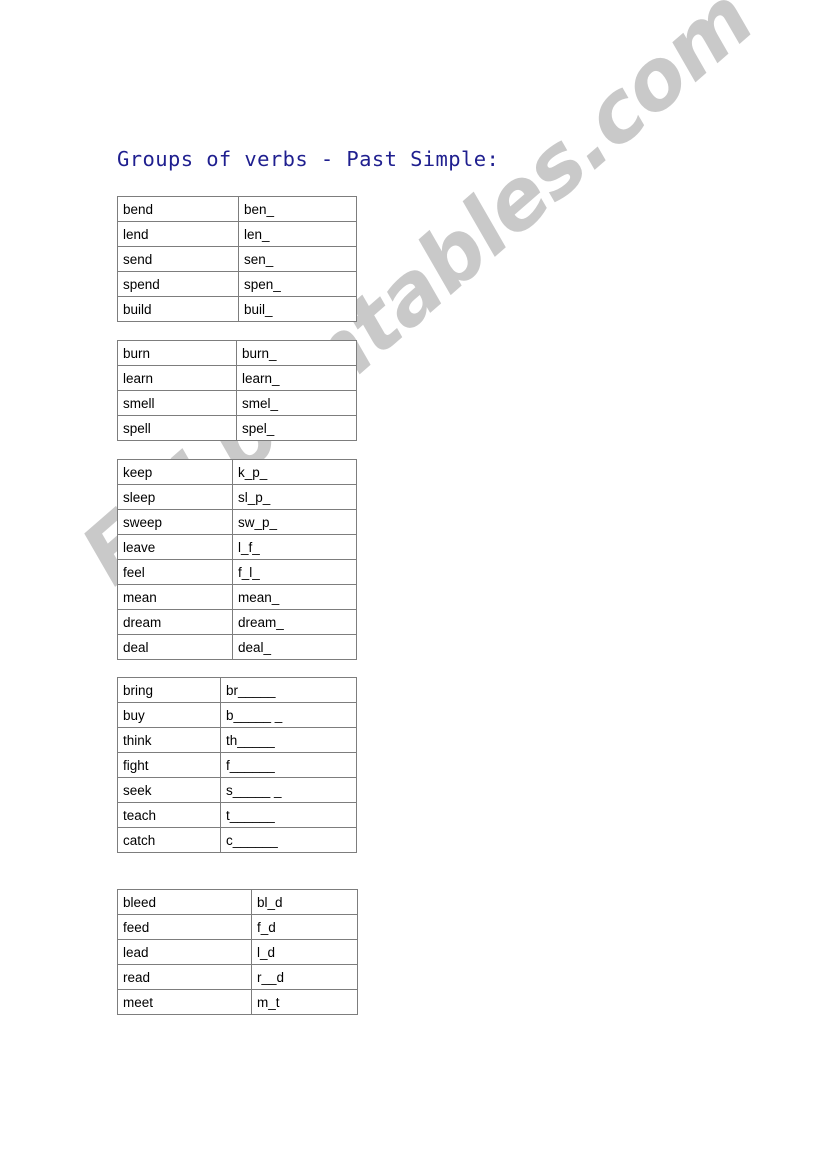  I want to click on table-row: seek s_____ _, so click(237, 790).